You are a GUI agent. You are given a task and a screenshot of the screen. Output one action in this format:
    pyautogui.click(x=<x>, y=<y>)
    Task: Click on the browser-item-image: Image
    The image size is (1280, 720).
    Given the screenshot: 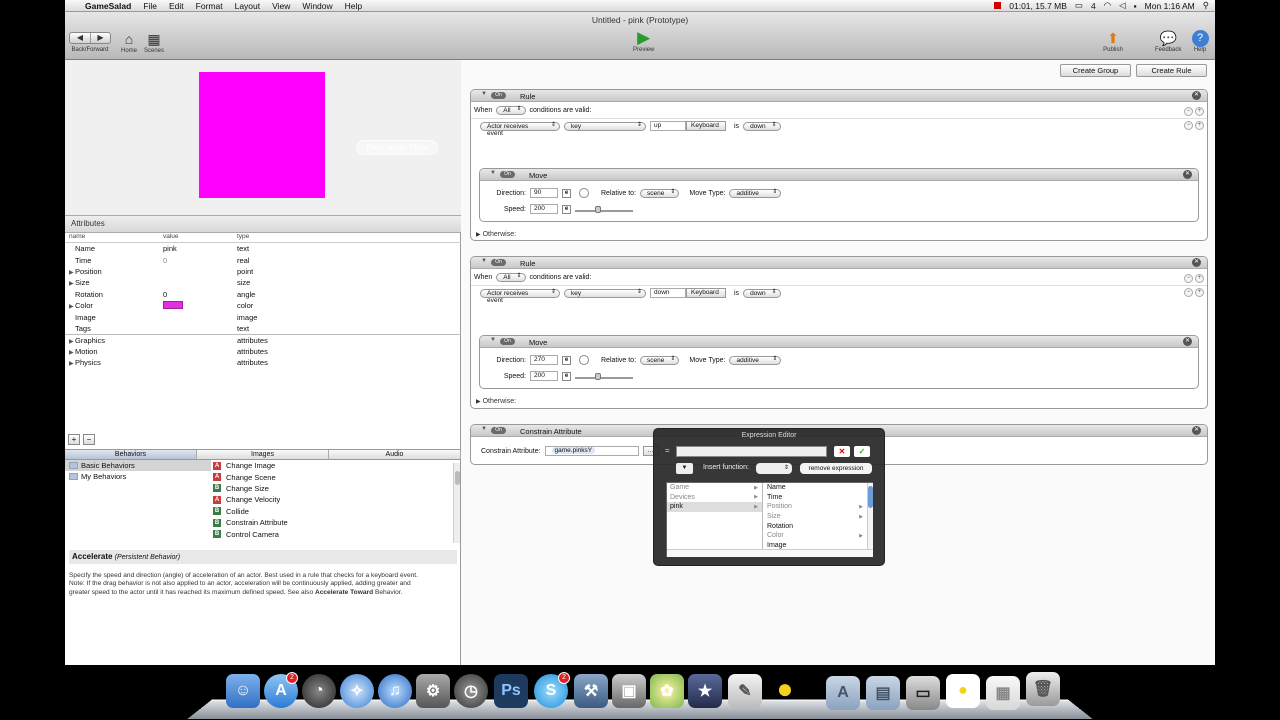 What is the action you would take?
    pyautogui.click(x=815, y=545)
    